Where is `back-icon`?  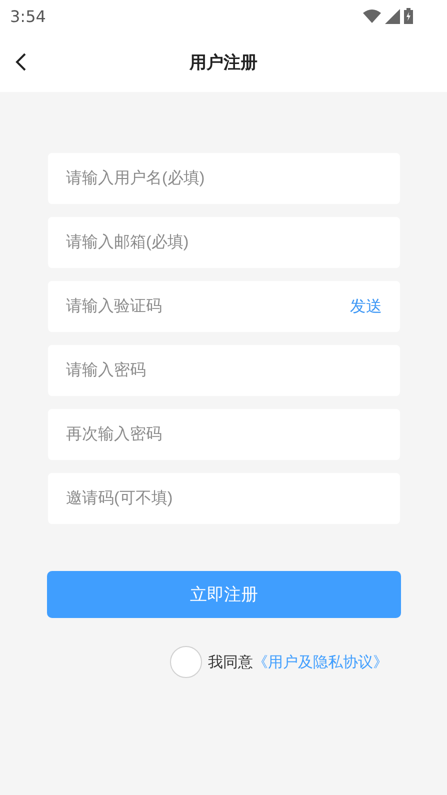
back-icon is located at coordinates (21, 62).